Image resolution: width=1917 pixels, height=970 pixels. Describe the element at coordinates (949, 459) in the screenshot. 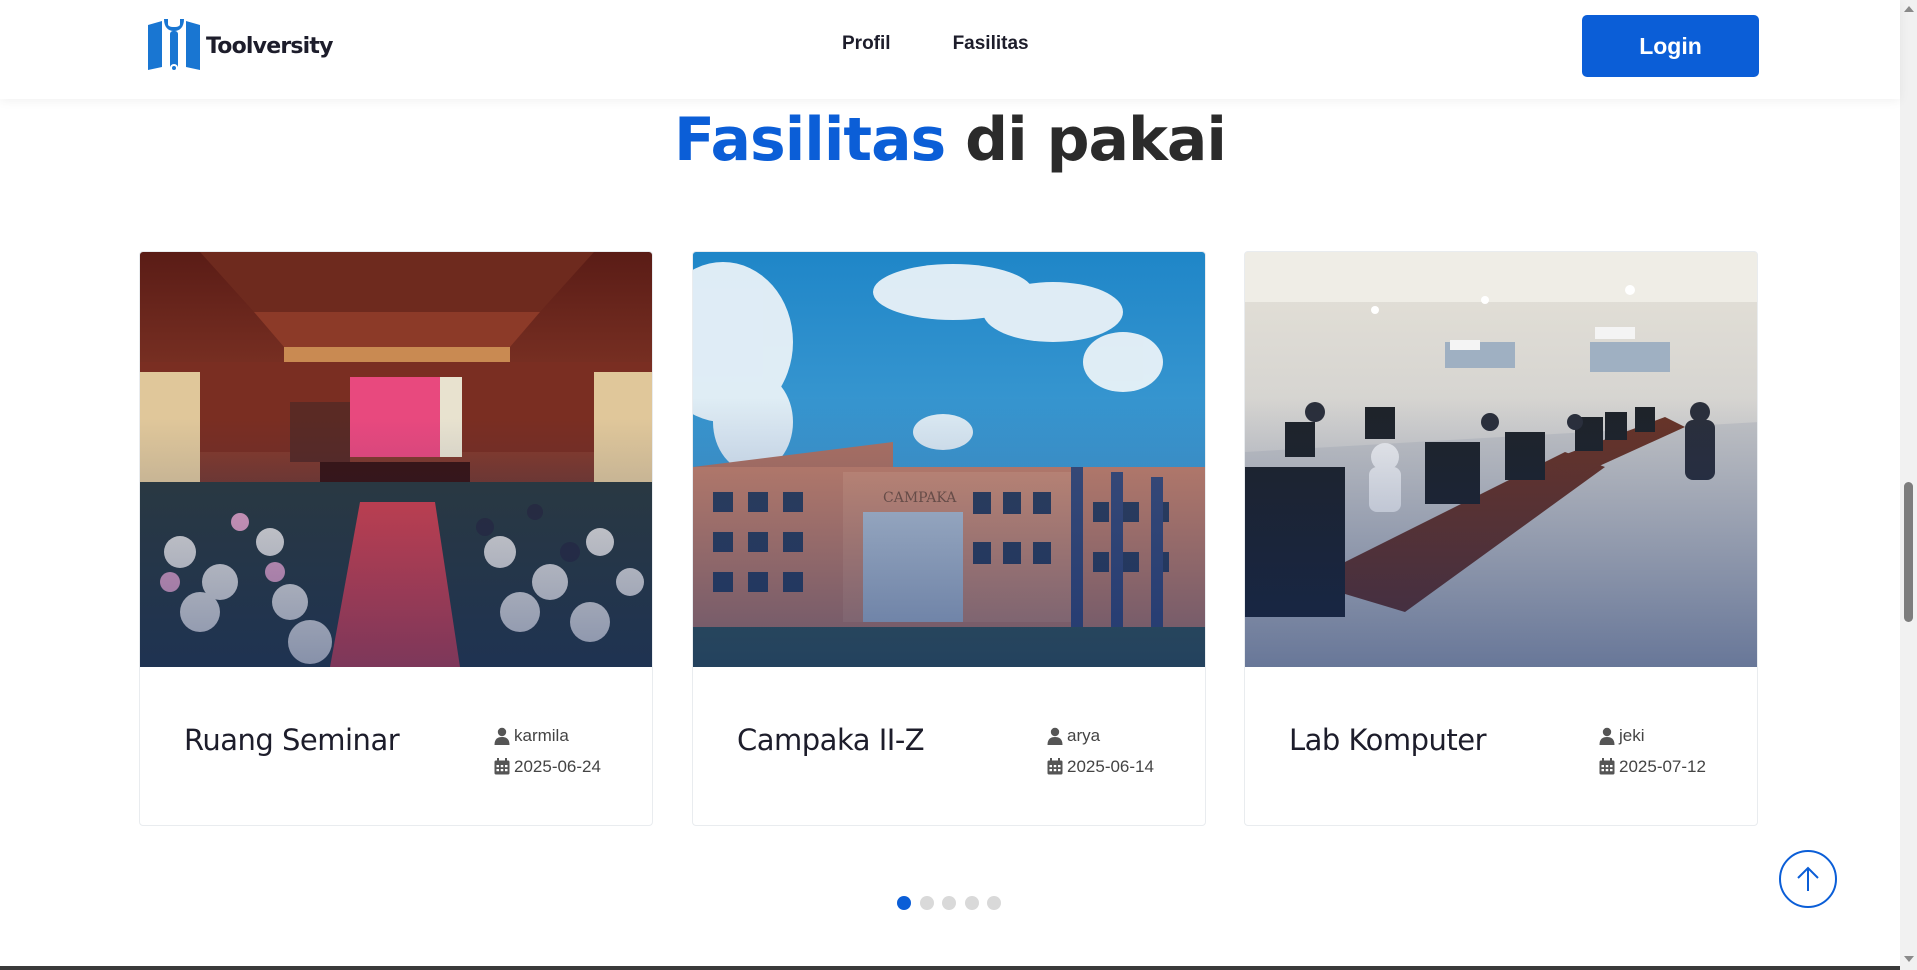

I see `facility-image-campaka-building: CAMPAKA` at that location.